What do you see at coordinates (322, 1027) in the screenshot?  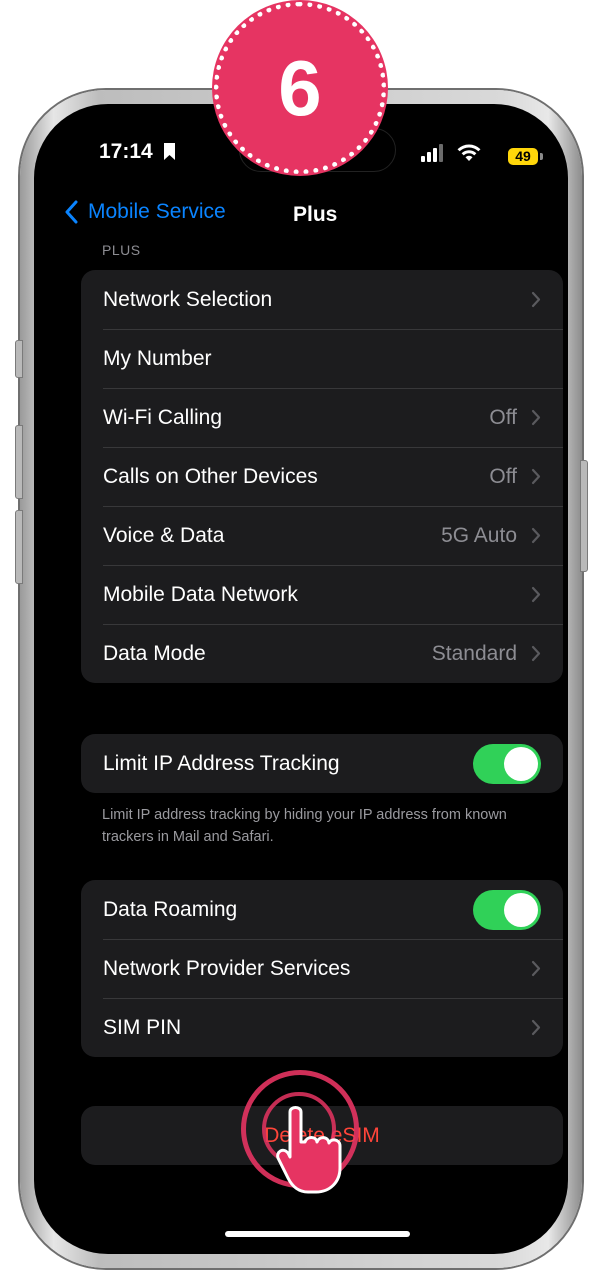 I see `sim-pin-row: SIM PIN` at bounding box center [322, 1027].